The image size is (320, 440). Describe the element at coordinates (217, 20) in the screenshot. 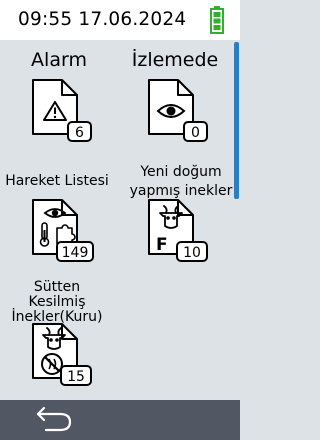

I see `battery-icon` at that location.